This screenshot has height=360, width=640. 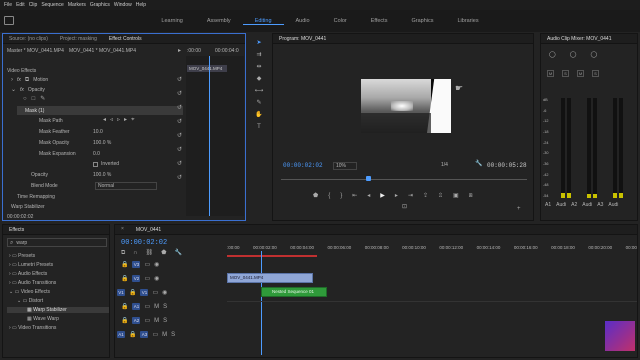 What do you see at coordinates (36, 90) in the screenshot?
I see `row-opacity: Opacity` at bounding box center [36, 90].